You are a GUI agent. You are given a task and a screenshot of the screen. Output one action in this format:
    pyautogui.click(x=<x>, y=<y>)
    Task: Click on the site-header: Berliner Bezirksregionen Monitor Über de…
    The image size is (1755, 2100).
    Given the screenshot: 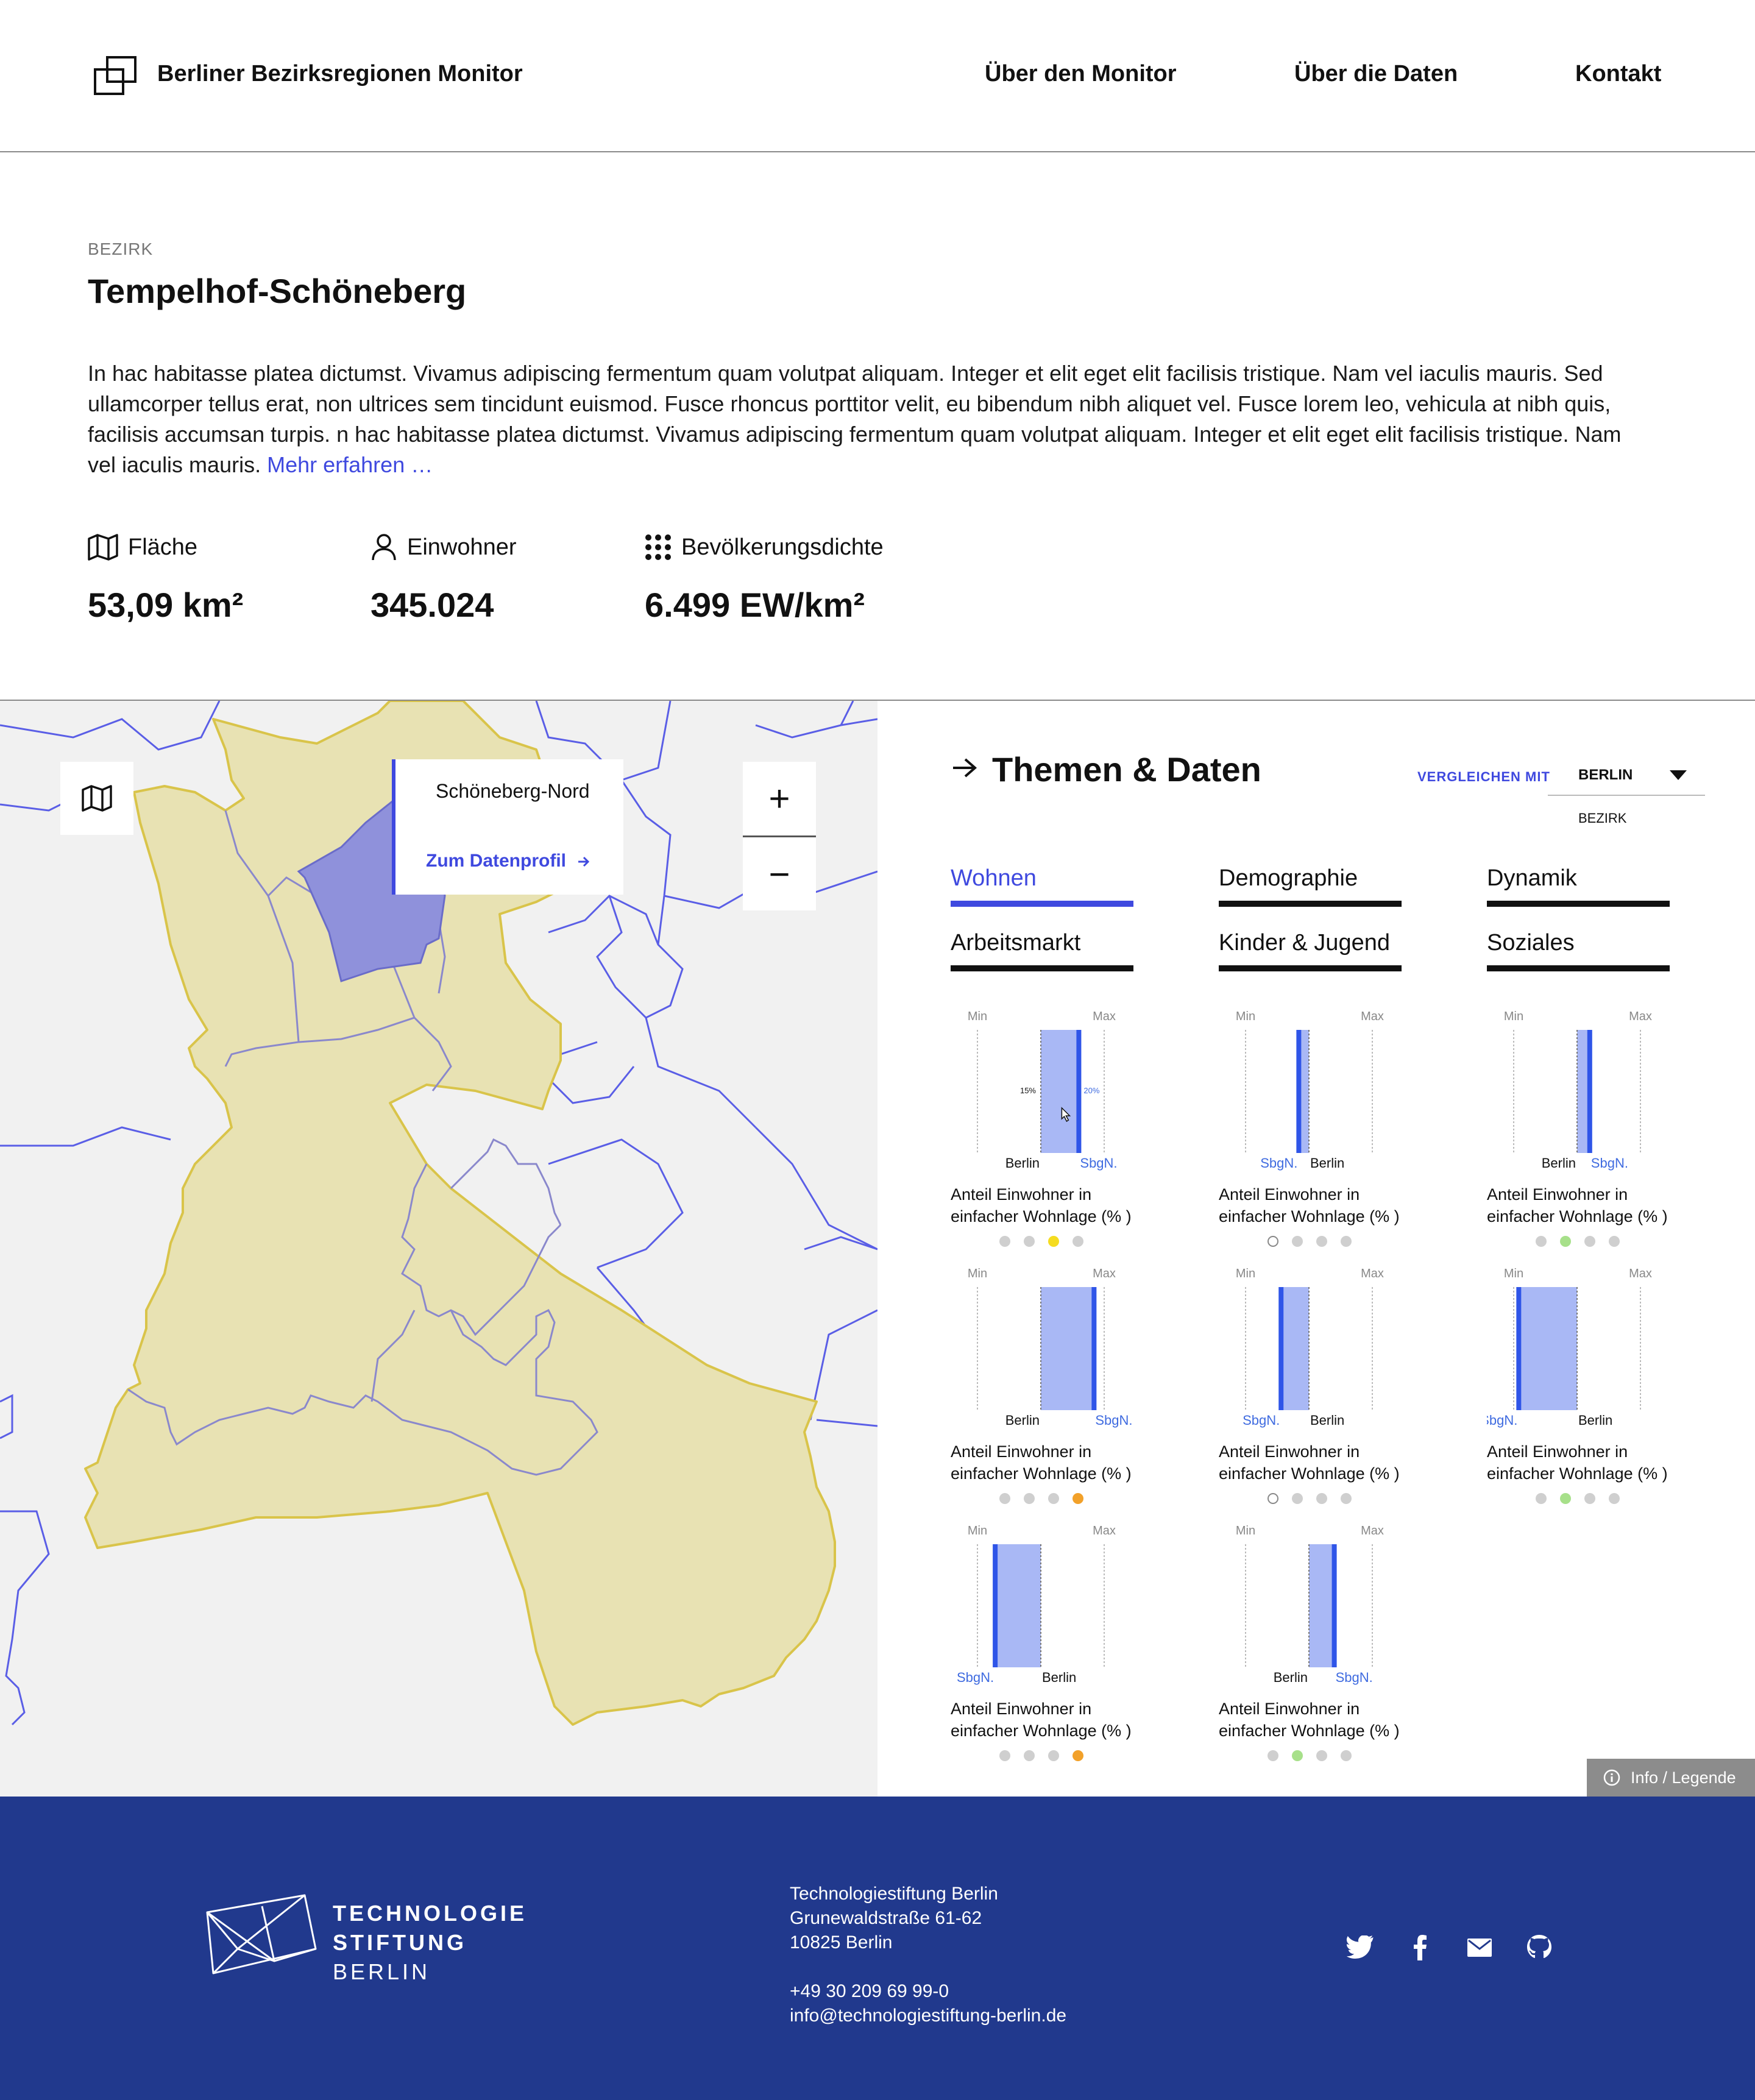 What is the action you would take?
    pyautogui.click(x=877, y=76)
    